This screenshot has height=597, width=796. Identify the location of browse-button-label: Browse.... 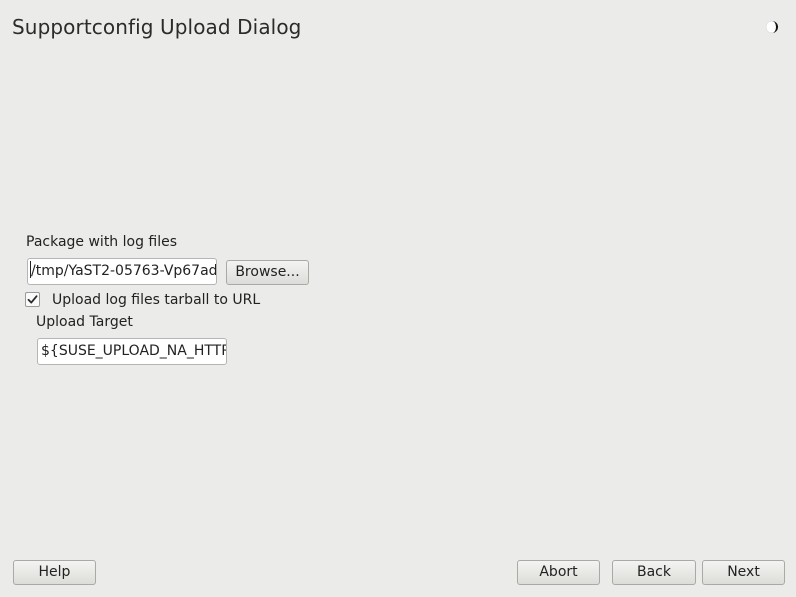
(267, 272).